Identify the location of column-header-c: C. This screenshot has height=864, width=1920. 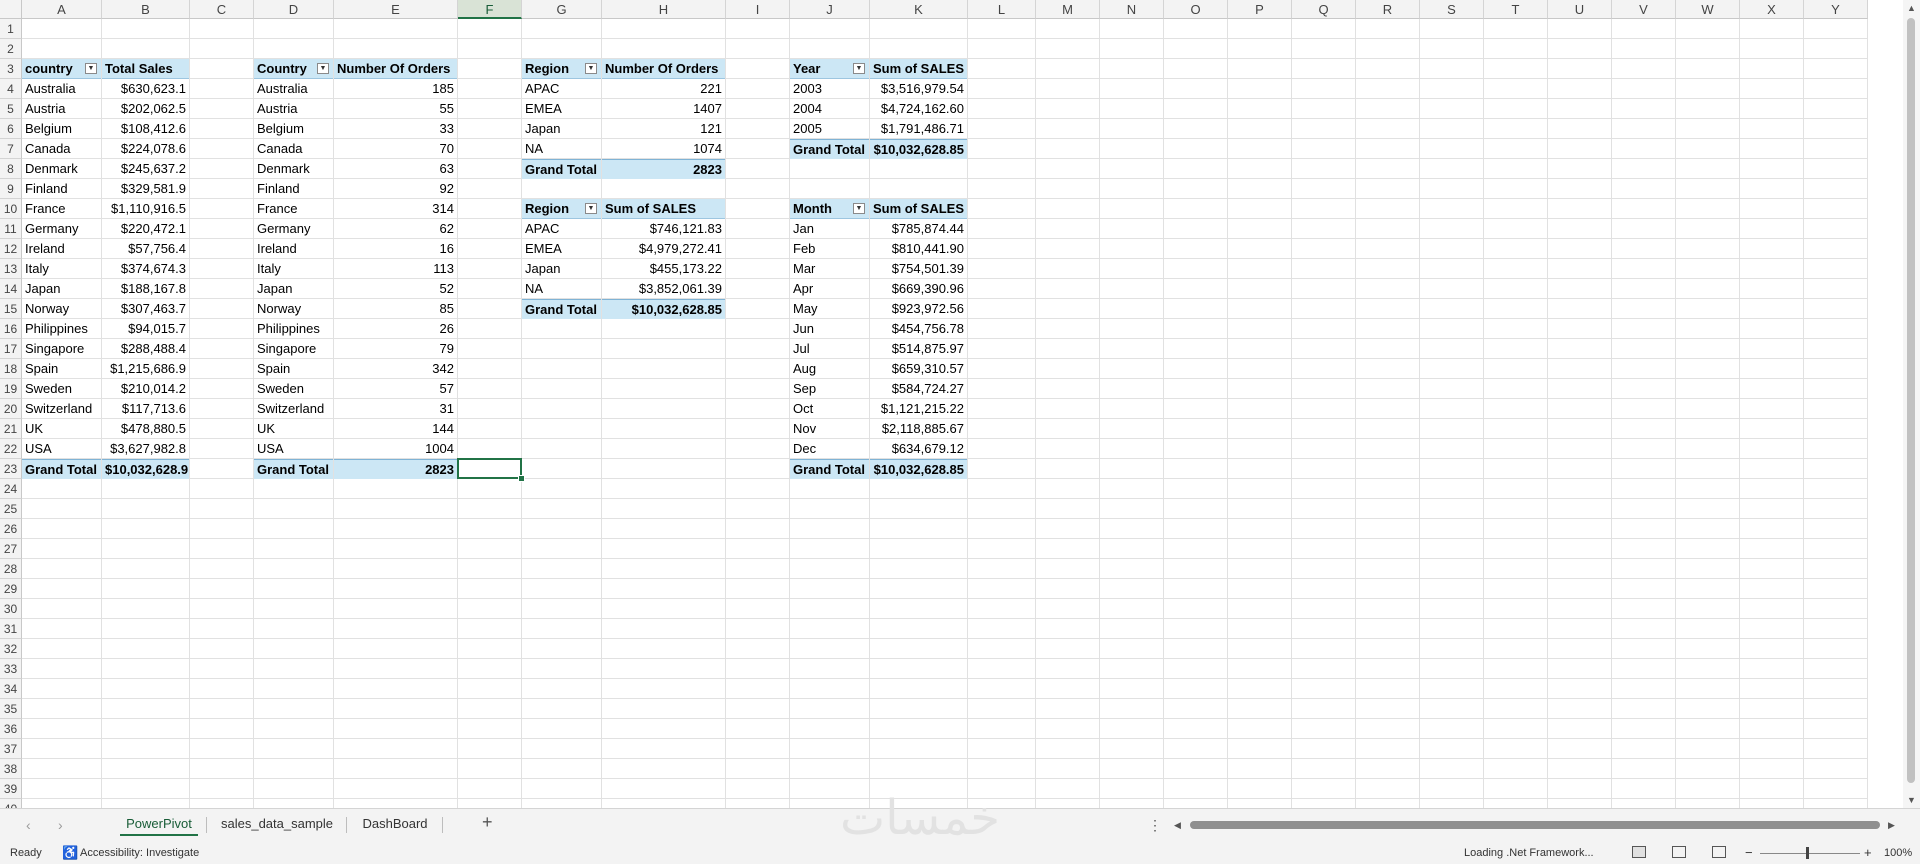
(222, 9).